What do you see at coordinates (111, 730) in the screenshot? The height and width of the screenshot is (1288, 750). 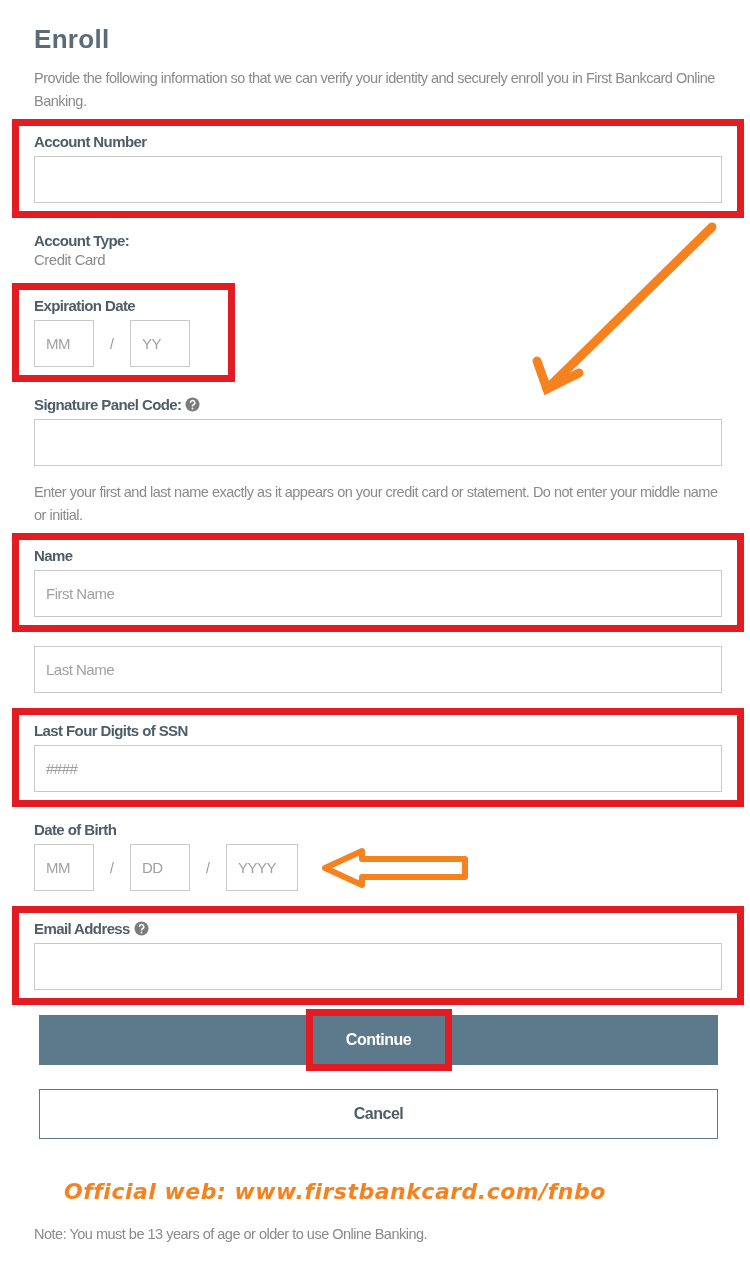 I see `field-label: Last Four Digits of SSN` at bounding box center [111, 730].